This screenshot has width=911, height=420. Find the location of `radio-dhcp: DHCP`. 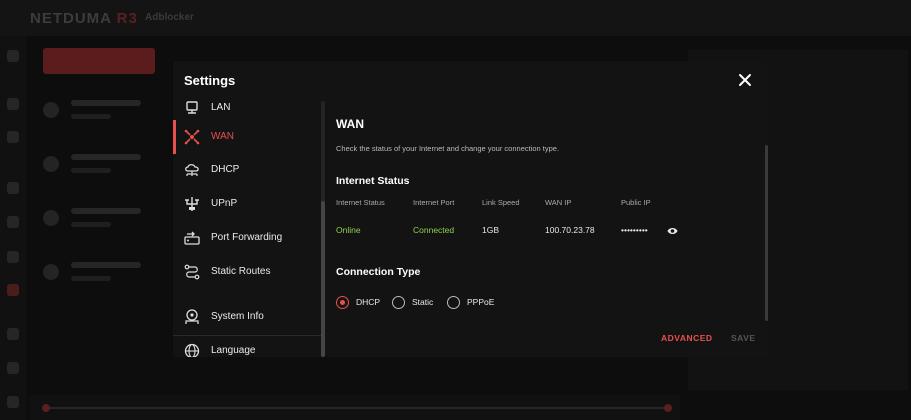

radio-dhcp: DHCP is located at coordinates (361, 303).